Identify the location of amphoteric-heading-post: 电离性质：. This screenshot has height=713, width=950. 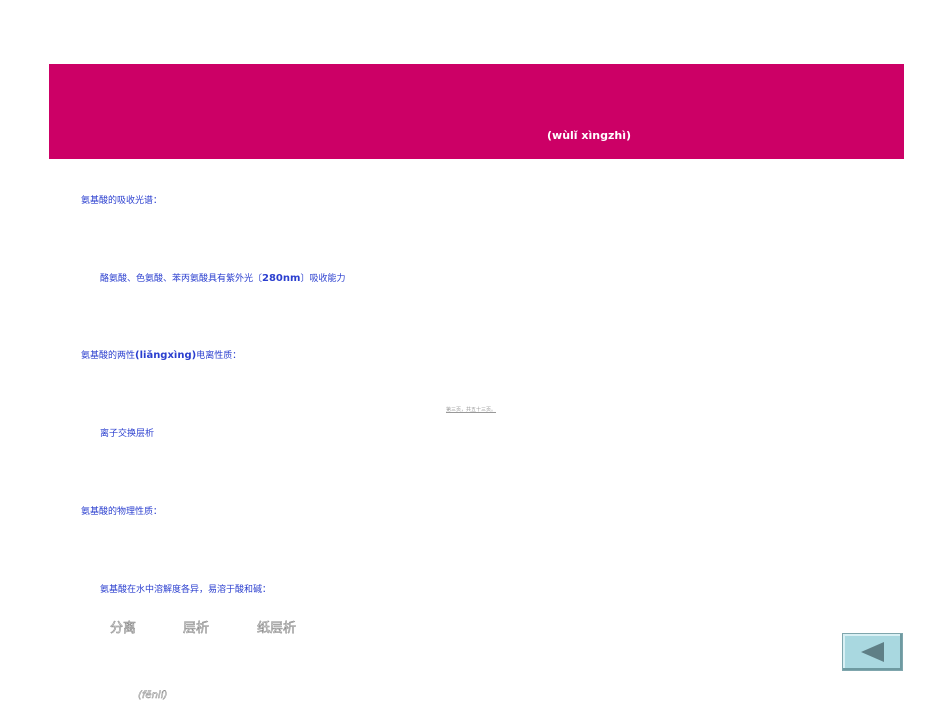
(219, 356).